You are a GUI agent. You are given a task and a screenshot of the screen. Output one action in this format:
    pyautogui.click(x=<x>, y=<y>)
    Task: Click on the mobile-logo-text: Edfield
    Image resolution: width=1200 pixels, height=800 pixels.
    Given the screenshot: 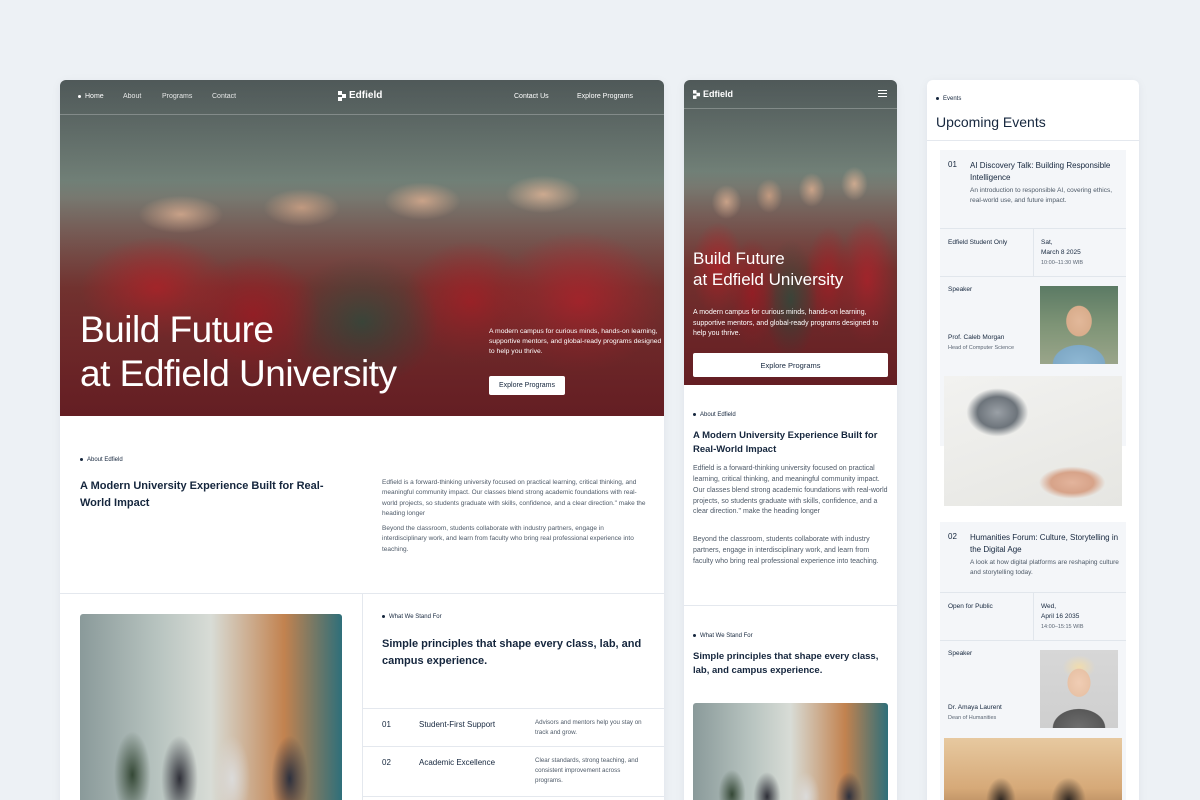 What is the action you would take?
    pyautogui.click(x=718, y=94)
    